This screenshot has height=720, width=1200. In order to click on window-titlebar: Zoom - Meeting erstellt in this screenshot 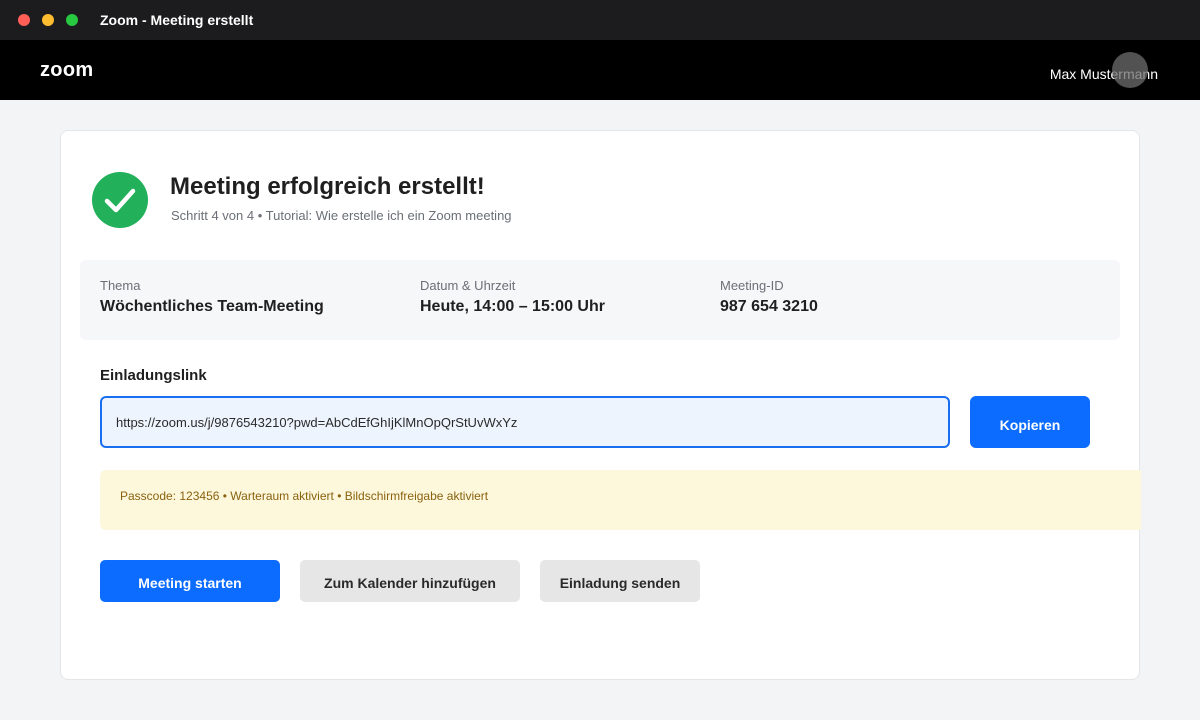, I will do `click(600, 20)`.